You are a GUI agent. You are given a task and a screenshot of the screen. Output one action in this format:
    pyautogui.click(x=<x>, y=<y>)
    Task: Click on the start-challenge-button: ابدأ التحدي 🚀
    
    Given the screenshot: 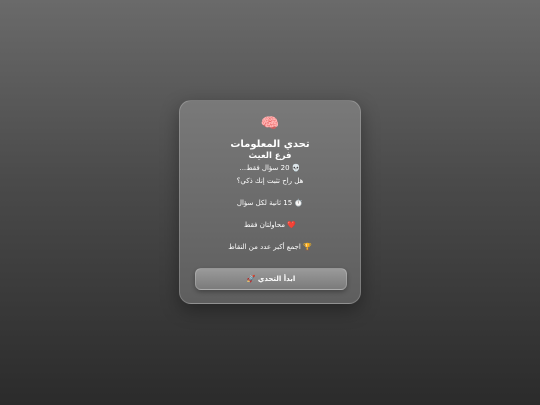 What is the action you would take?
    pyautogui.click(x=271, y=279)
    